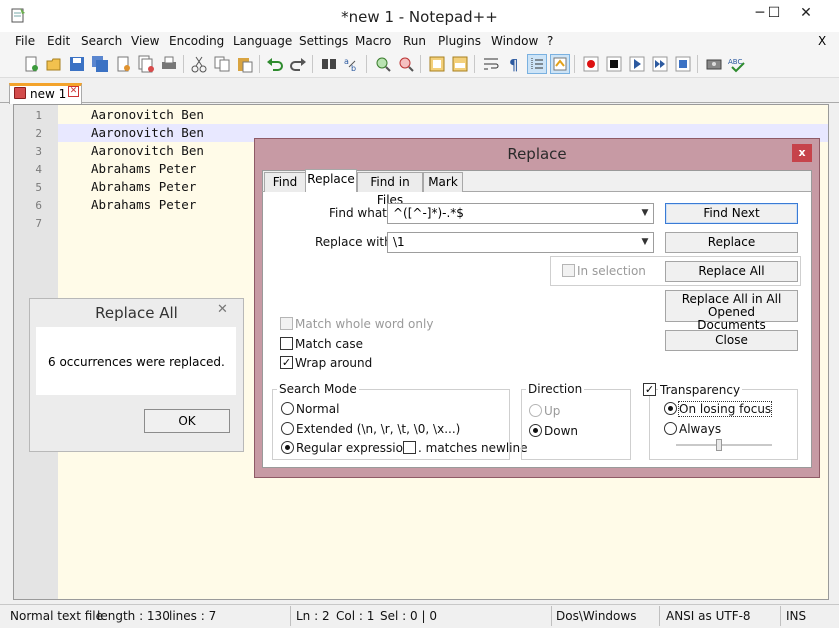 The image size is (839, 636). Describe the element at coordinates (535, 430) in the screenshot. I see `down-radio` at that location.